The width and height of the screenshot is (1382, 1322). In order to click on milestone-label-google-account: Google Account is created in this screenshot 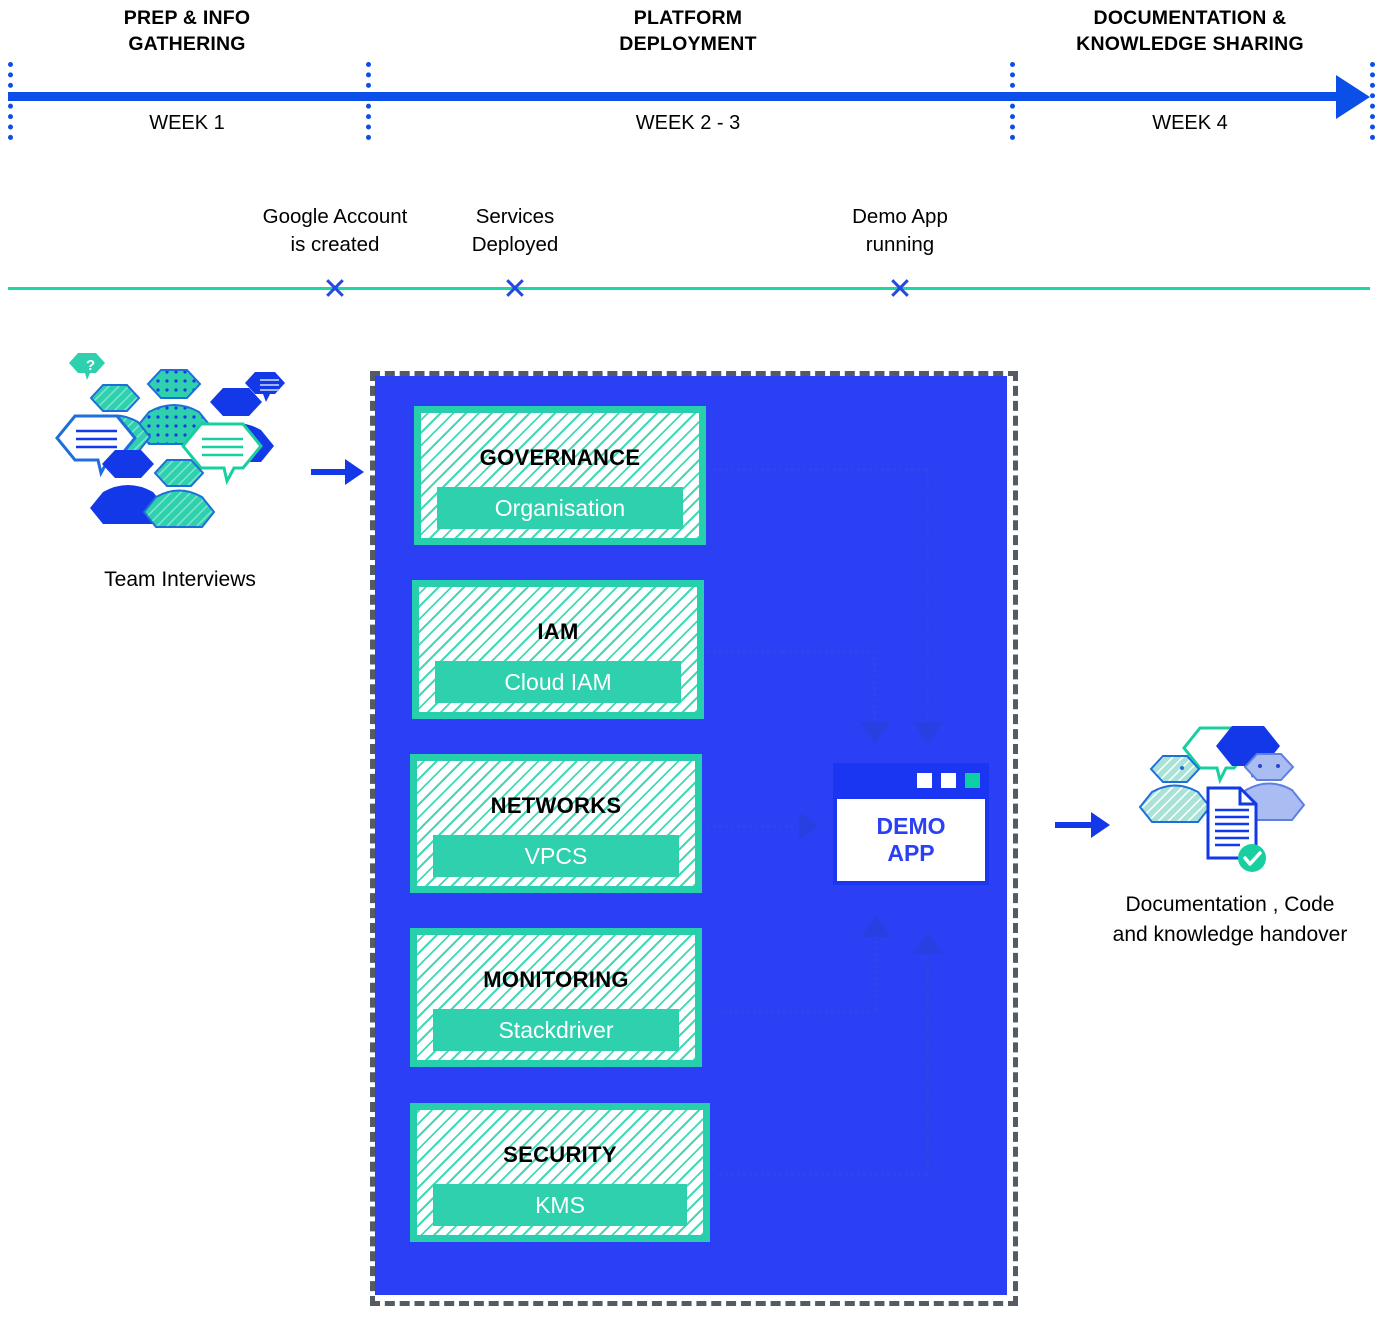, I will do `click(335, 230)`.